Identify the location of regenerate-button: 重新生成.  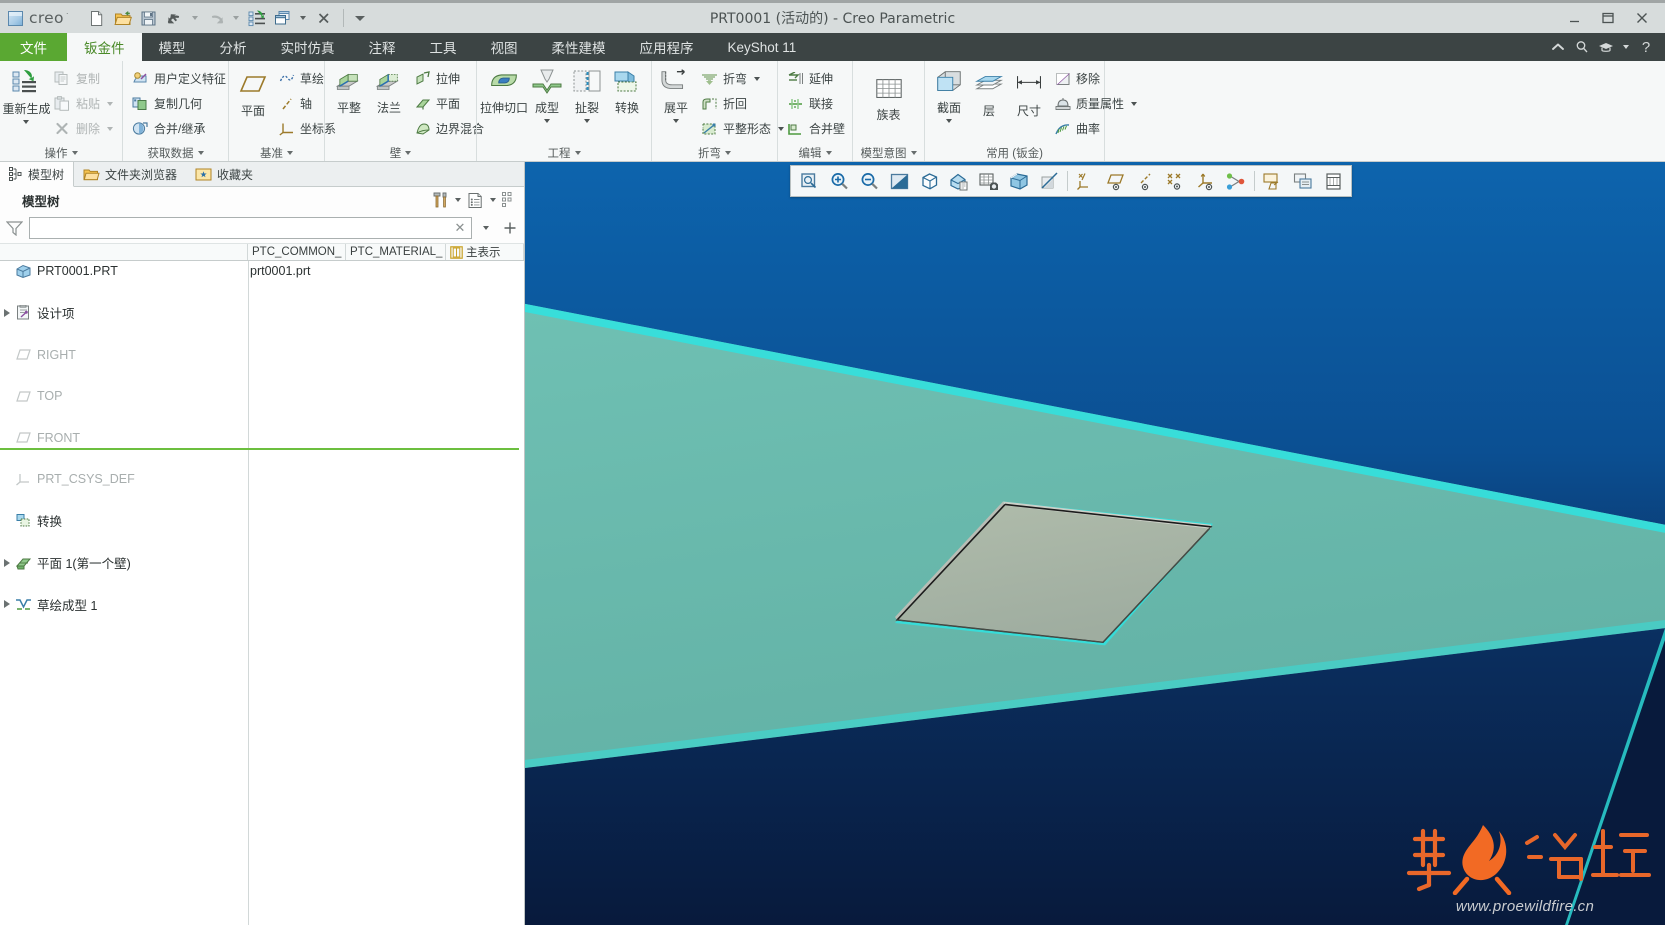
(26, 95).